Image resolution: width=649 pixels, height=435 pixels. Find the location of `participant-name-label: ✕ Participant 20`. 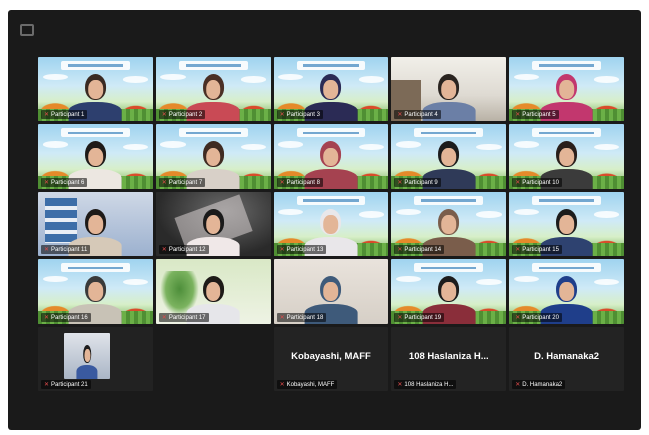

participant-name-label: ✕ Participant 20 is located at coordinates (537, 317).